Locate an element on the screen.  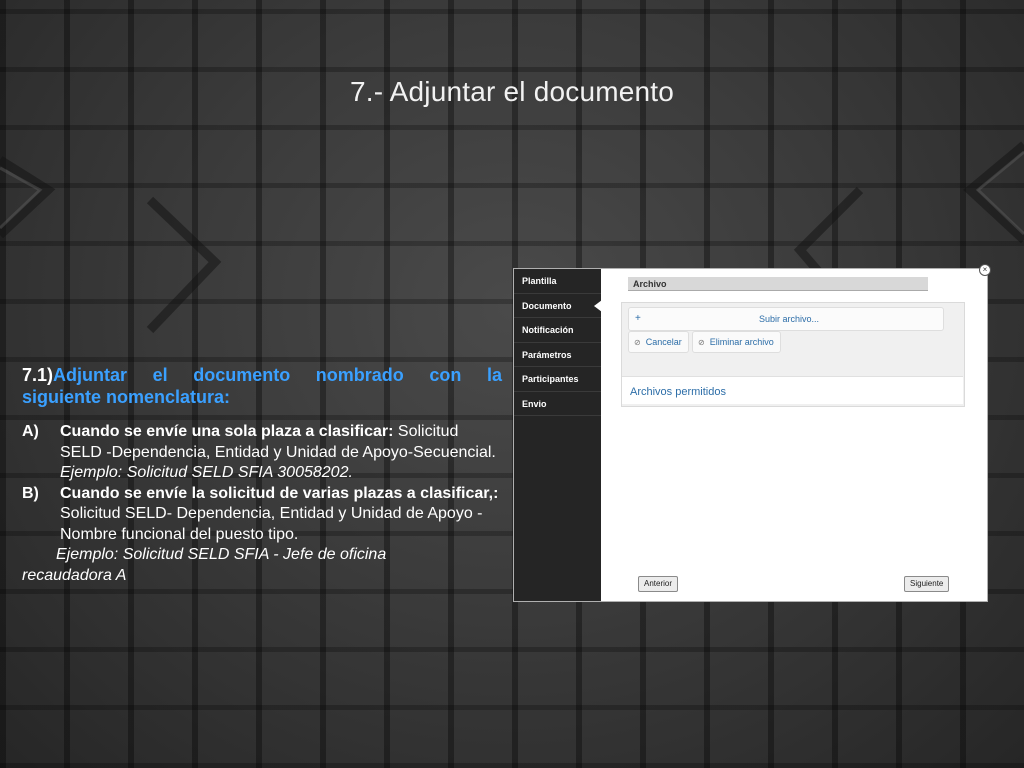
previous-button: Anterior is located at coordinates (658, 584).